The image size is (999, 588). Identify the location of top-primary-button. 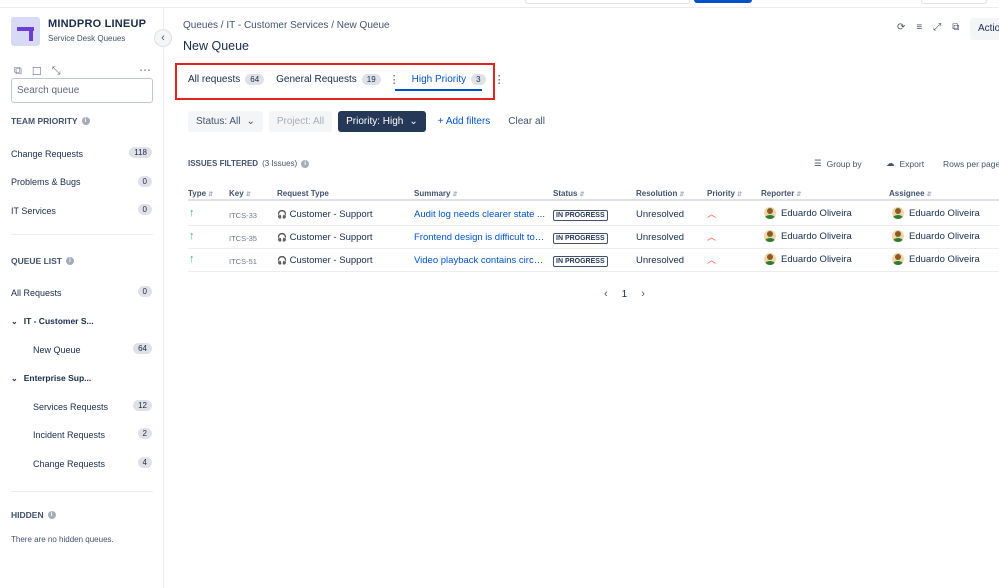
(723, 1).